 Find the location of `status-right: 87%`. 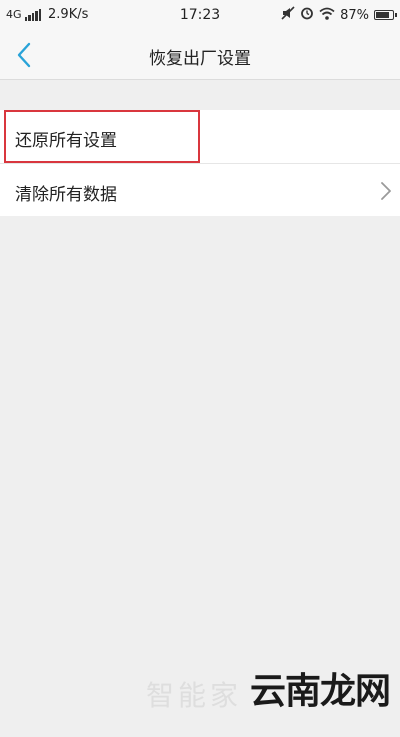

status-right: 87% is located at coordinates (339, 15).